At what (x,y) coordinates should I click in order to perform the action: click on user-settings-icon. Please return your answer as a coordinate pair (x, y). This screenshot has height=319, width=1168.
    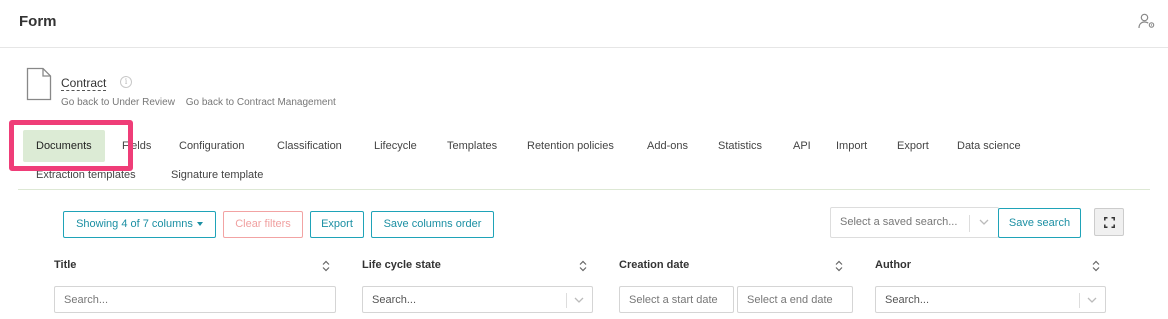
    Looking at the image, I should click on (1147, 21).